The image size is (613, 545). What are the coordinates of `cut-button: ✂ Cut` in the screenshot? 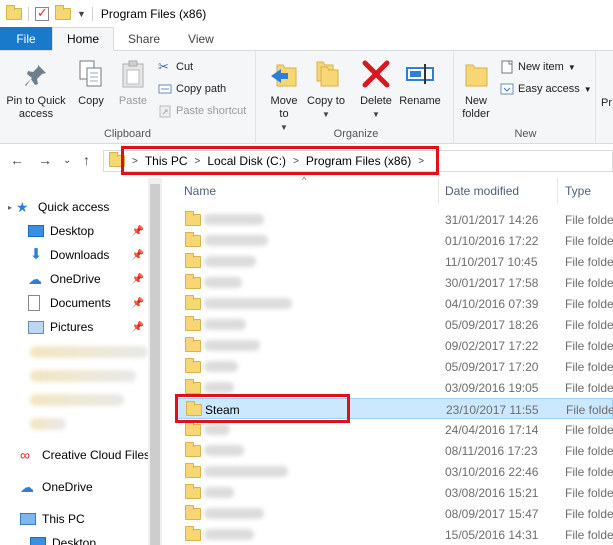 It's located at (175, 67).